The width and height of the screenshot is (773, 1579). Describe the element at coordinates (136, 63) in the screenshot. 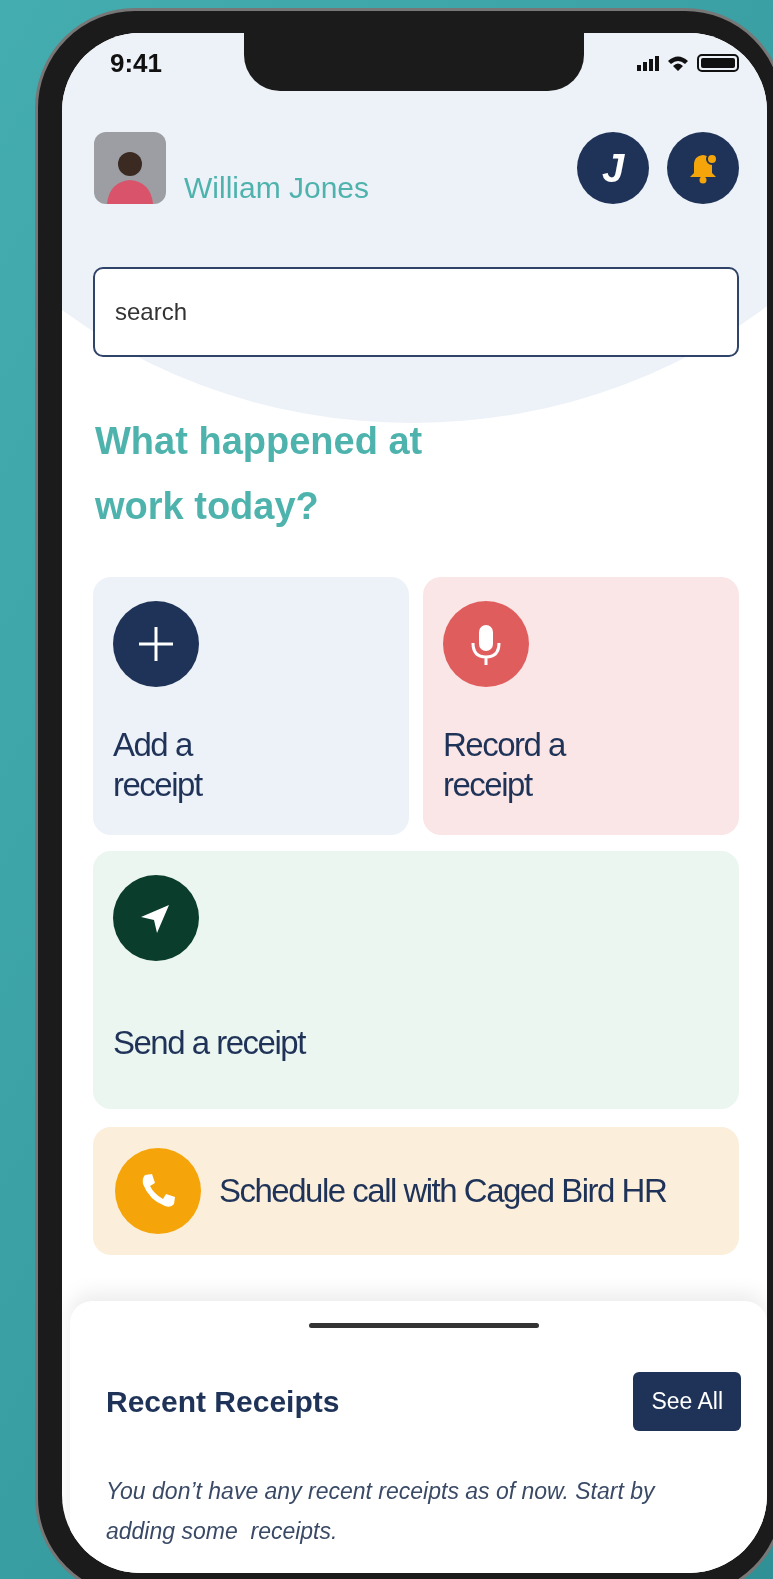

I see `status-time: 9:41` at that location.